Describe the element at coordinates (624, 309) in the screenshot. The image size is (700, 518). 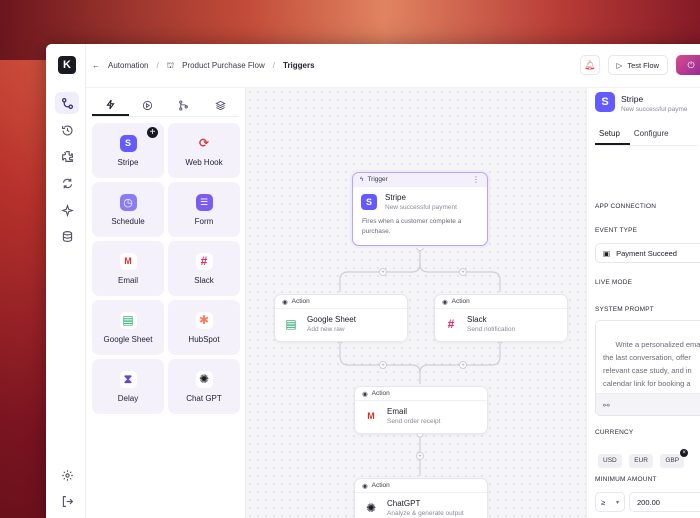
I see `system-prompt-label: SYSTEM PROMPT` at that location.